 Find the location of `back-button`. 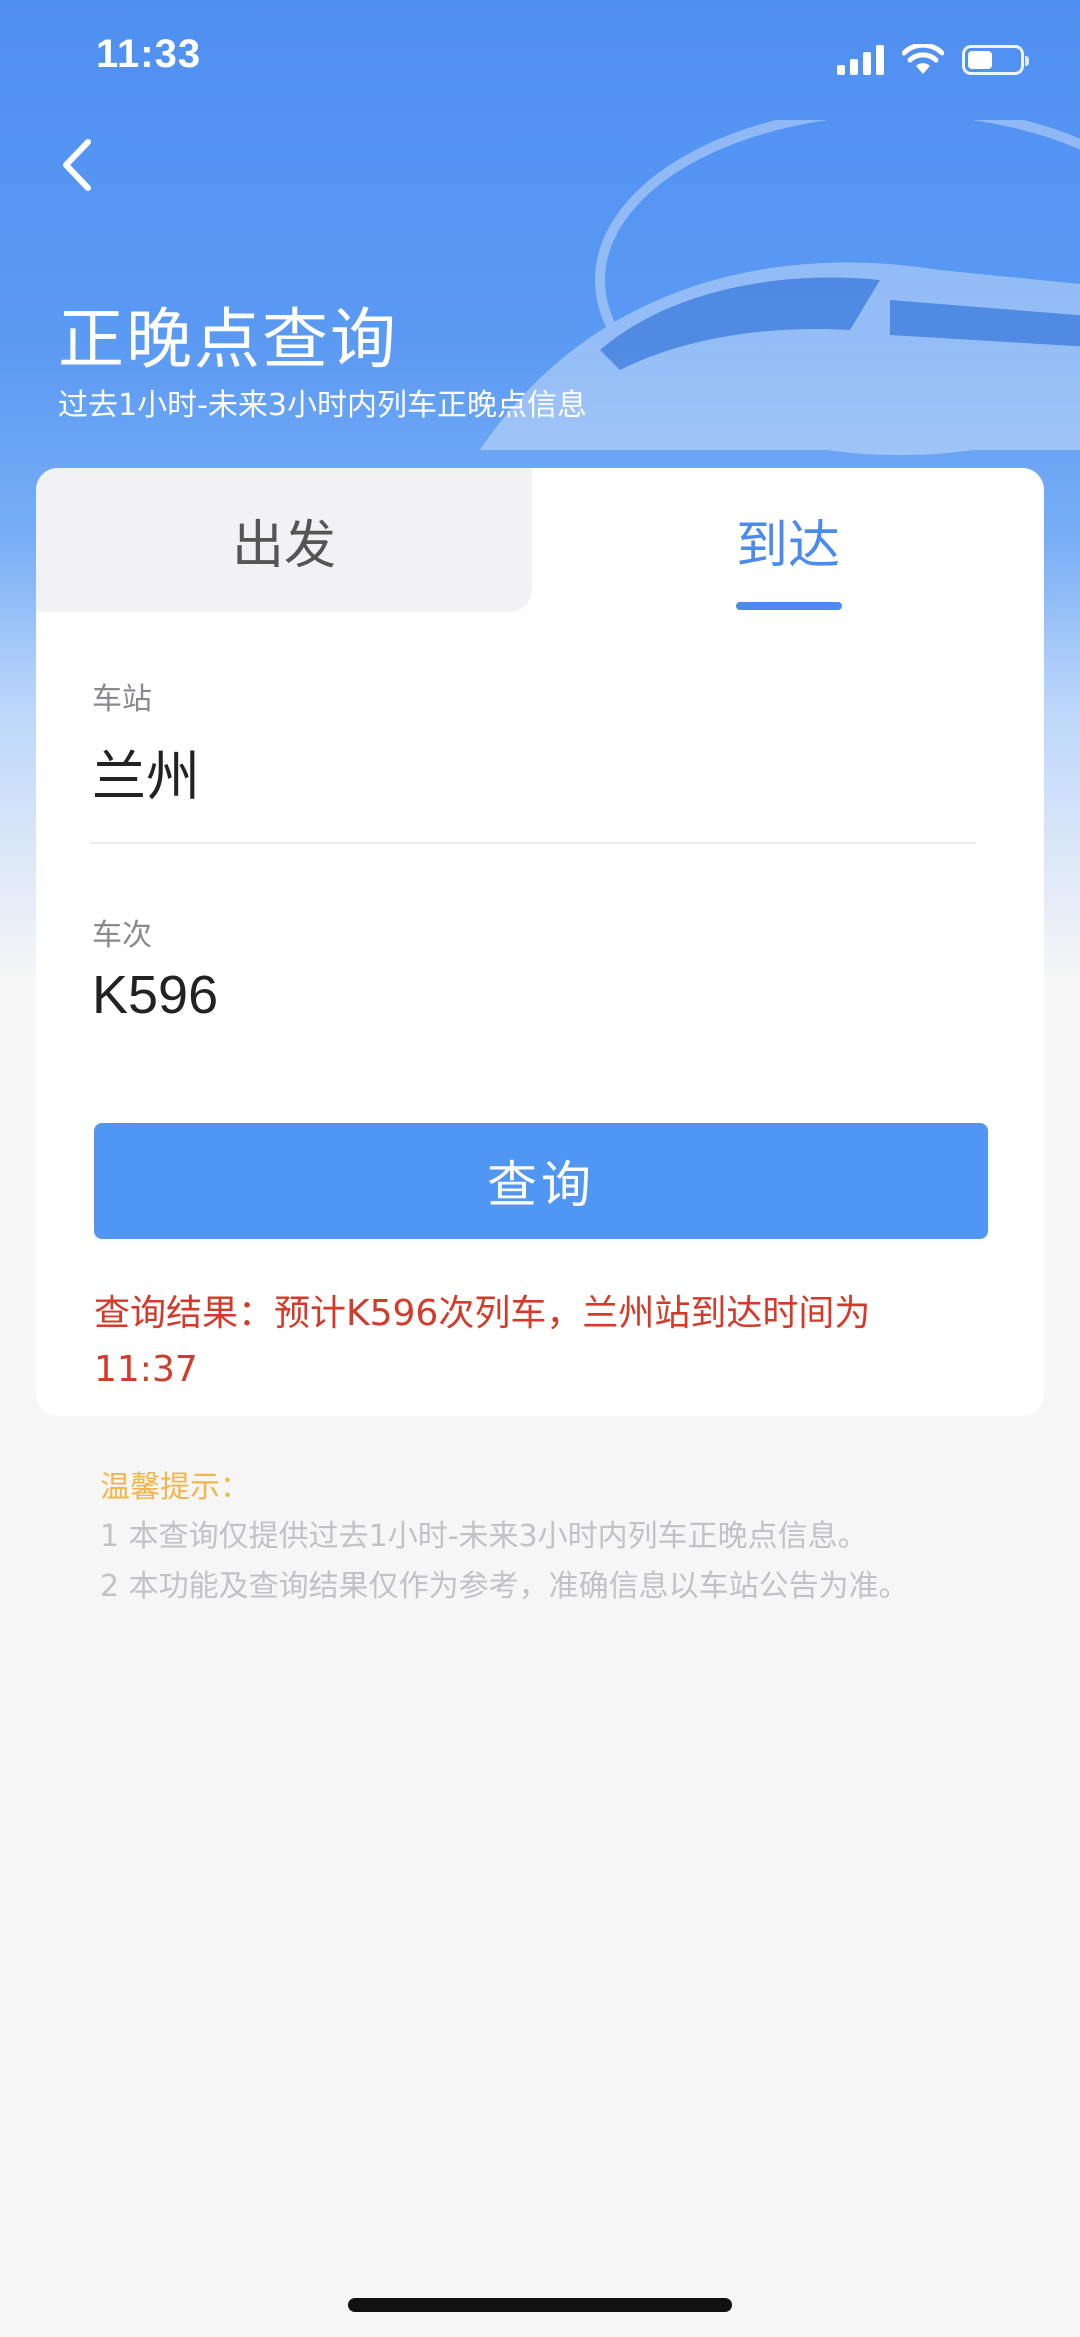

back-button is located at coordinates (80, 165).